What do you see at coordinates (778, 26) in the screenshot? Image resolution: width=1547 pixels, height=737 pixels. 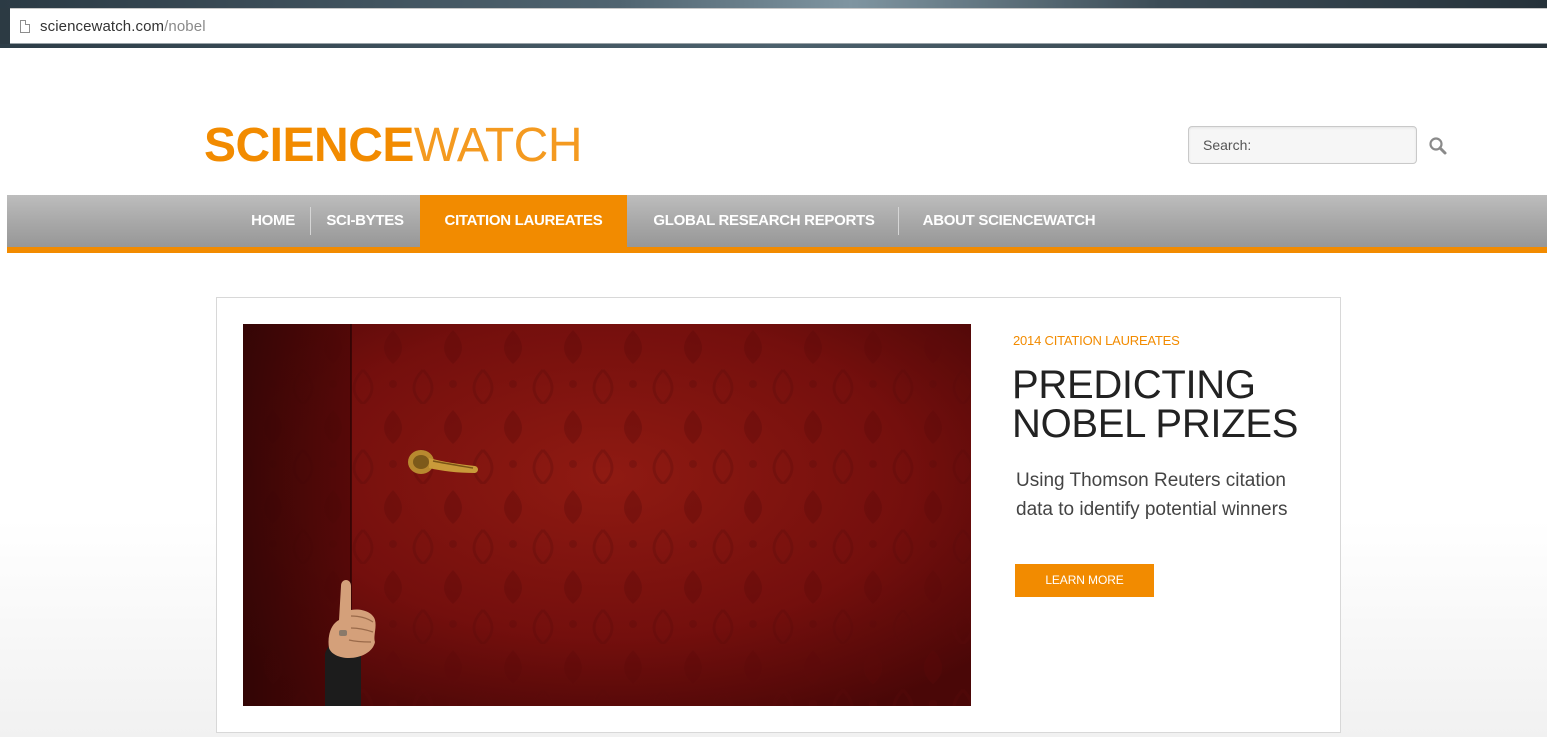 I see `address-bar: sciencewatch.com/nobel` at bounding box center [778, 26].